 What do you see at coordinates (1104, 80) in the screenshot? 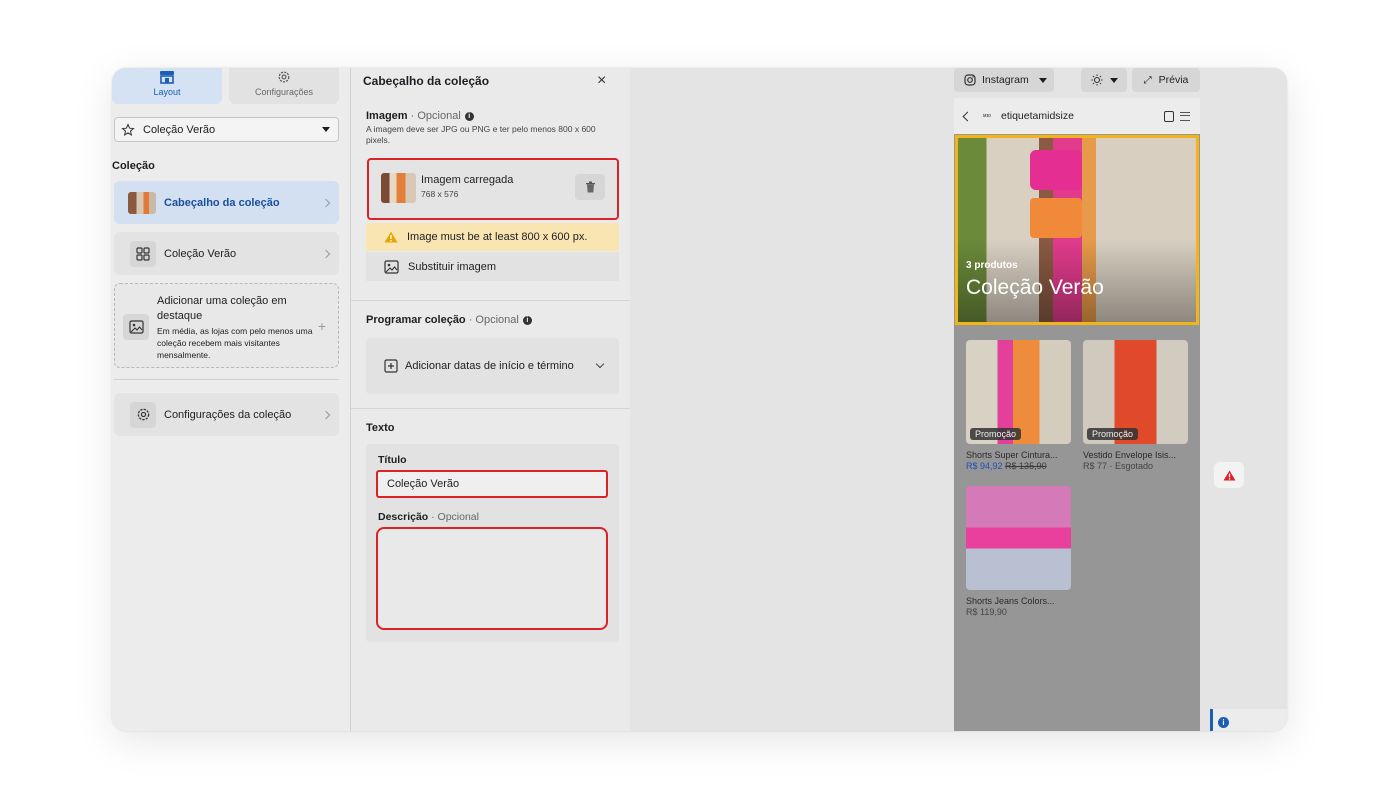
I see `theme-selector` at bounding box center [1104, 80].